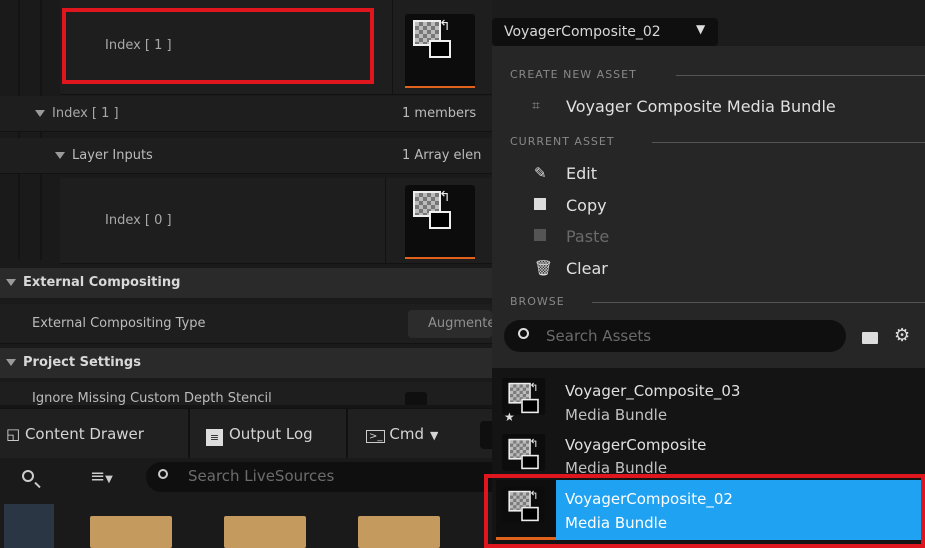 The width and height of the screenshot is (925, 548). I want to click on asset-item: ↰ VoyagerComposite Media Bundle, so click(710, 453).